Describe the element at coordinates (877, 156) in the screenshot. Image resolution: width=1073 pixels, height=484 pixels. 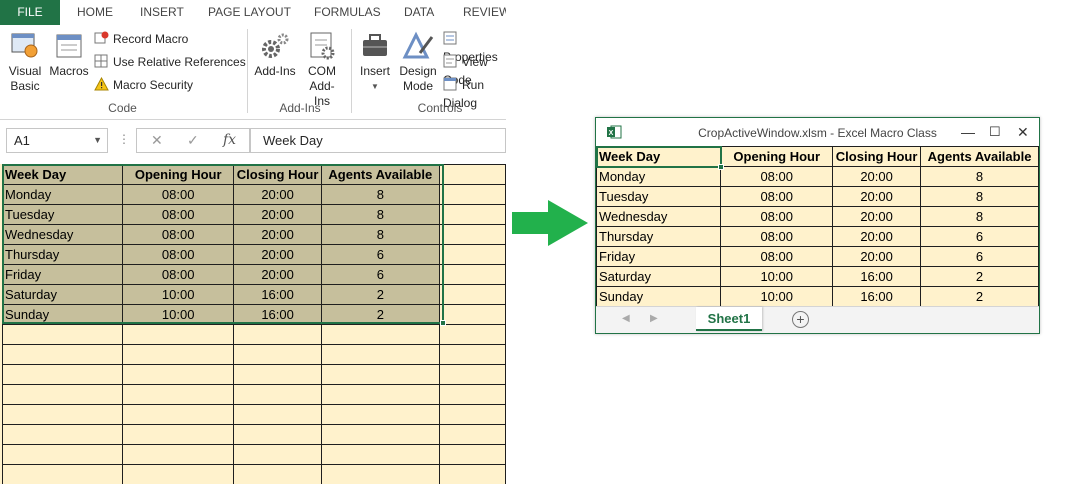
I see `header-cell: Closing Hour` at that location.